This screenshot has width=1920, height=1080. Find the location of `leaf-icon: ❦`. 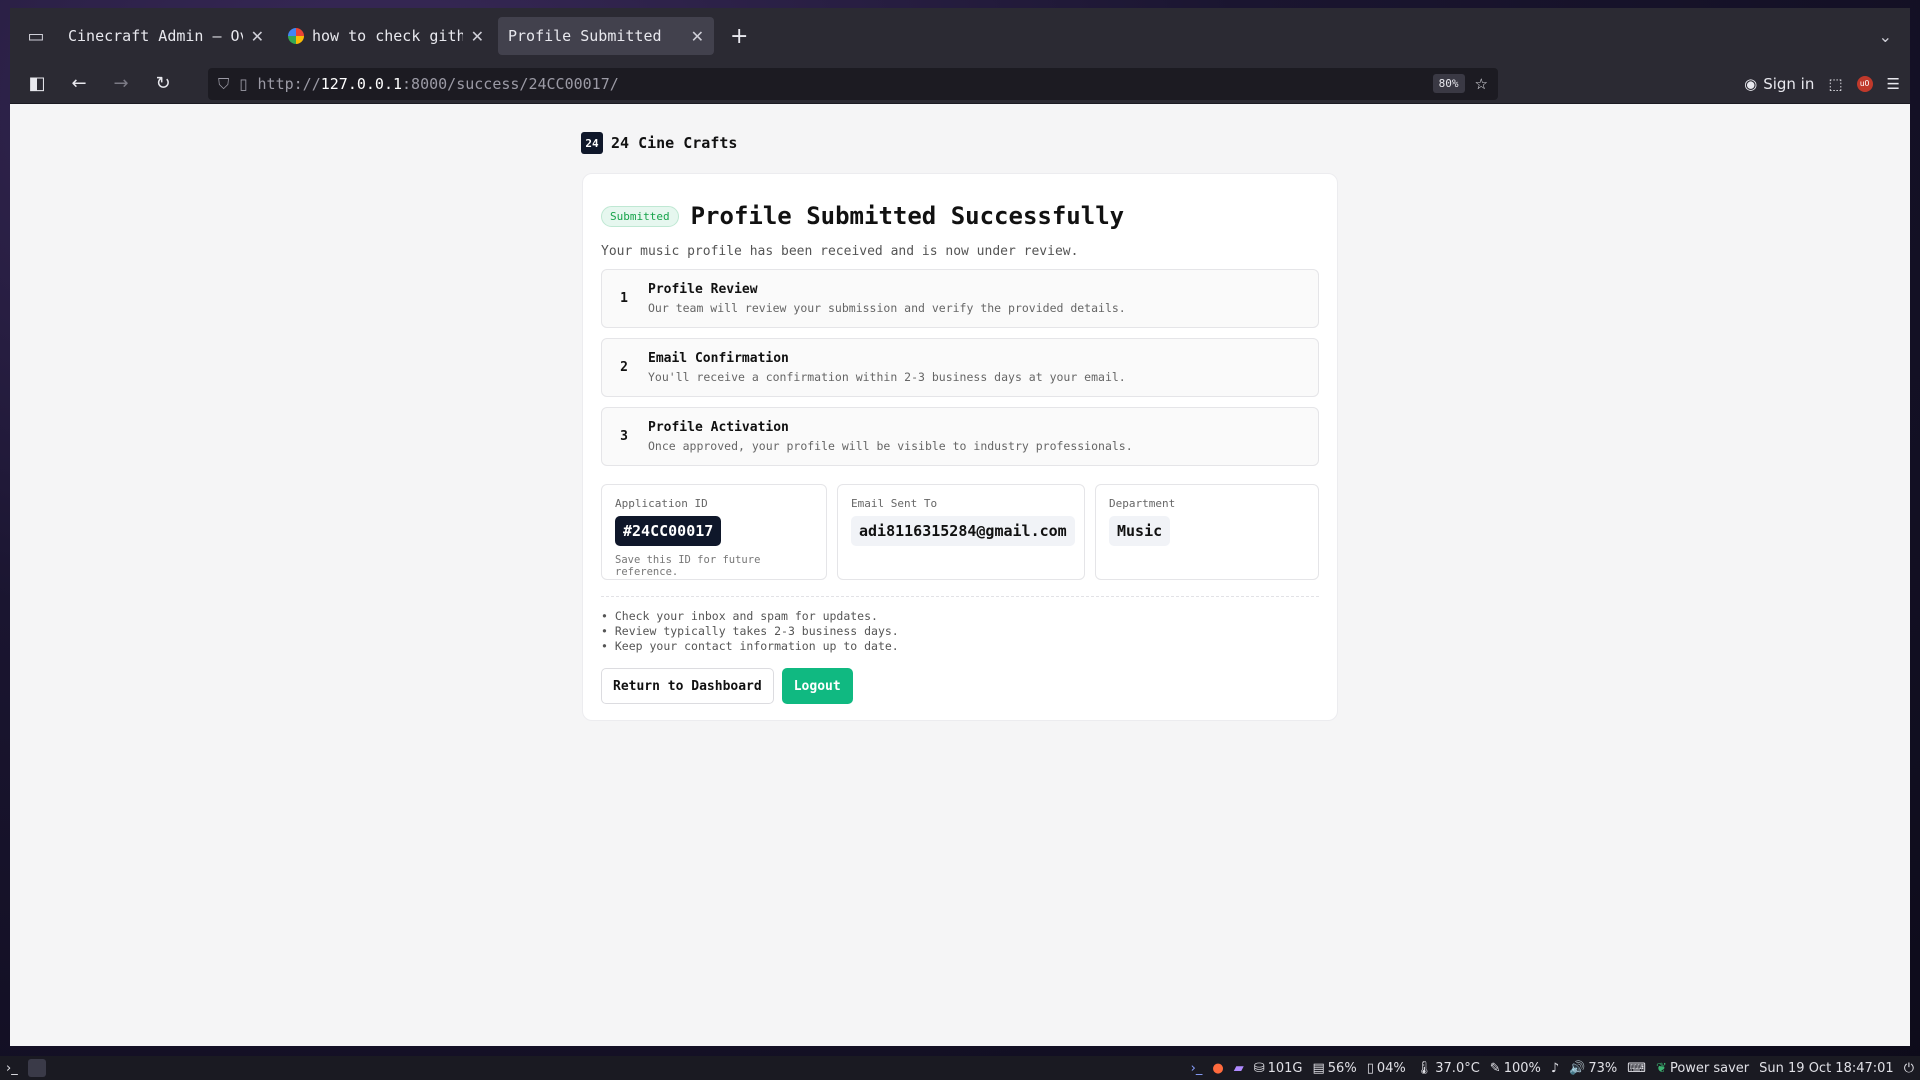

leaf-icon: ❦ is located at coordinates (1661, 1068).